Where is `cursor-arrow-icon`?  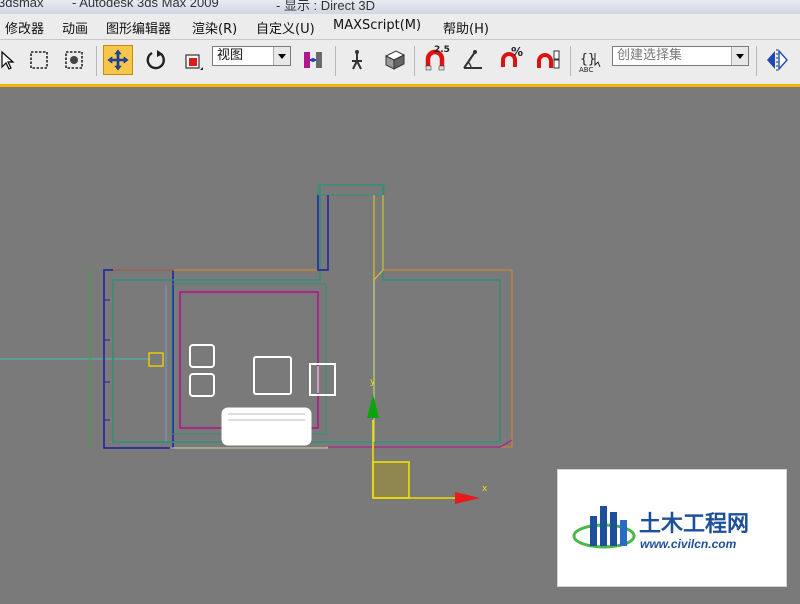 cursor-arrow-icon is located at coordinates (8, 60).